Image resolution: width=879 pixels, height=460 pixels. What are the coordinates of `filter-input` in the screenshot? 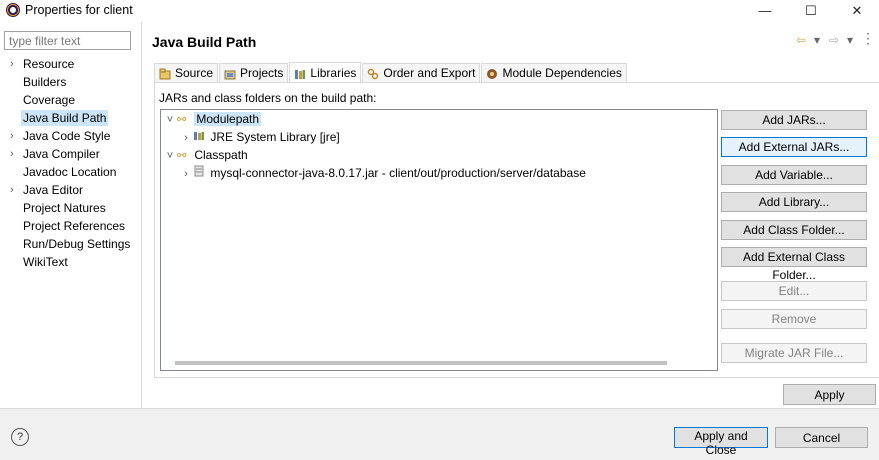 It's located at (67, 40).